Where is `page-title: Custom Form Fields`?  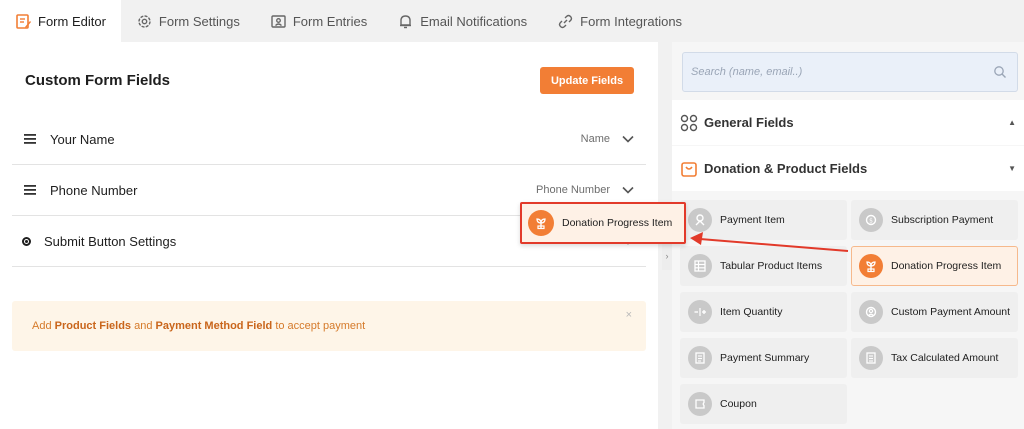 page-title: Custom Form Fields is located at coordinates (98, 80).